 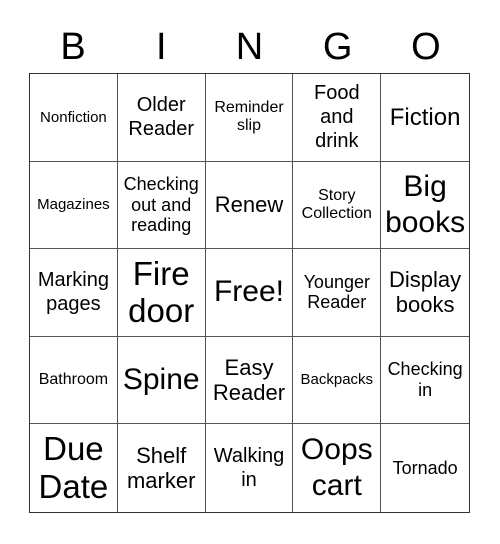 I want to click on bingo-cell: Due Date, so click(x=74, y=468).